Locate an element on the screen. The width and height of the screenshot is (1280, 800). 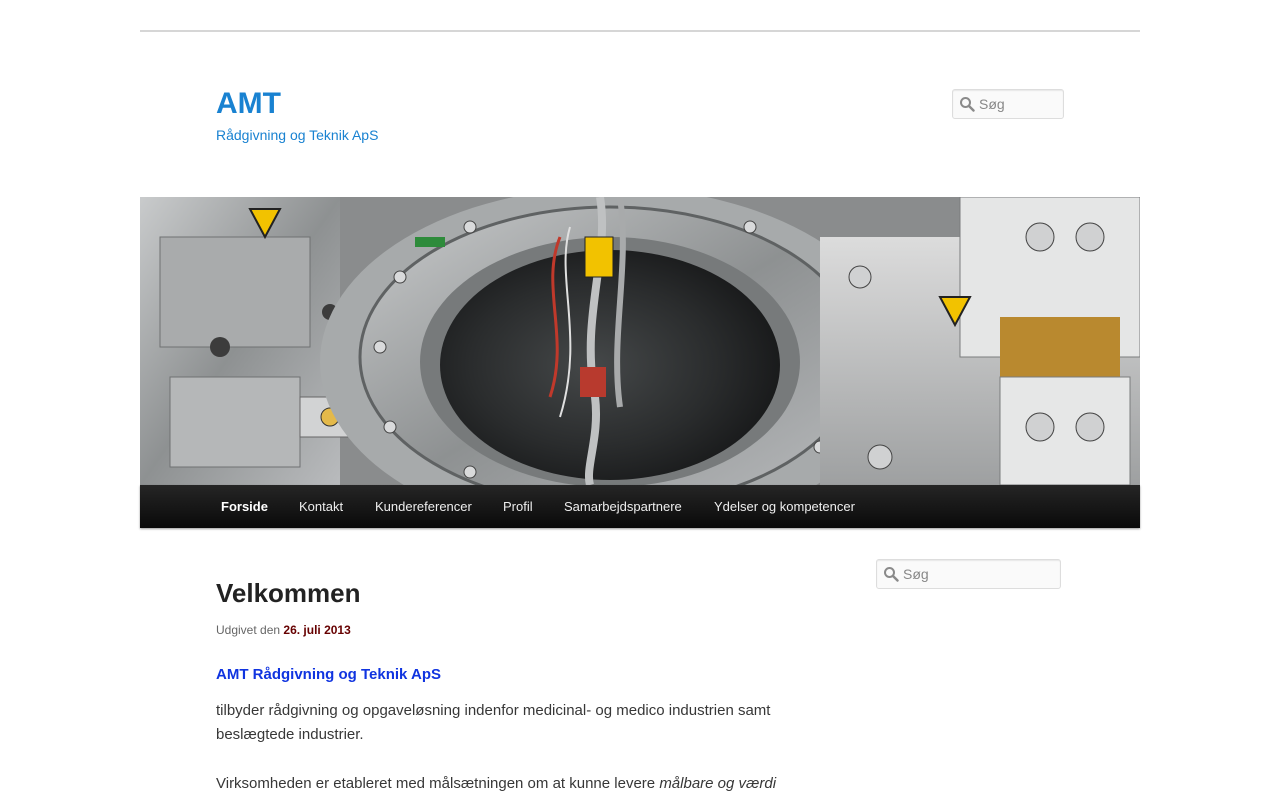
post-title: Velkommen is located at coordinates (288, 593).